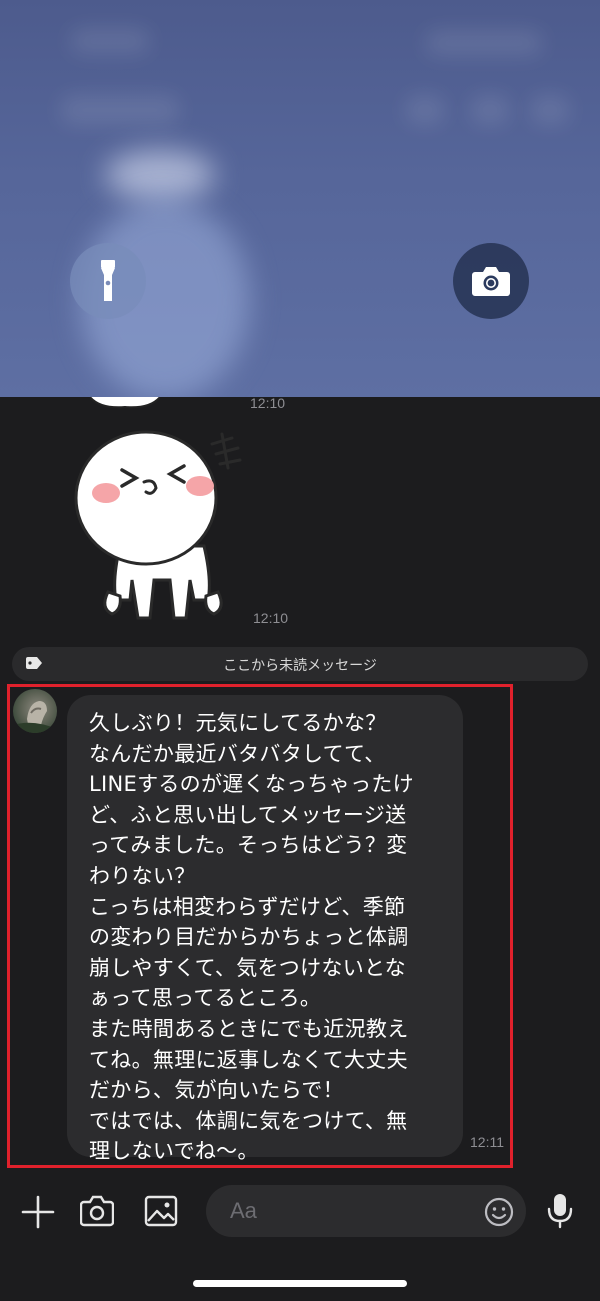 The width and height of the screenshot is (600, 1301). What do you see at coordinates (216, 1090) in the screenshot?
I see `message-text-line: だから、気が向いたらで！` at bounding box center [216, 1090].